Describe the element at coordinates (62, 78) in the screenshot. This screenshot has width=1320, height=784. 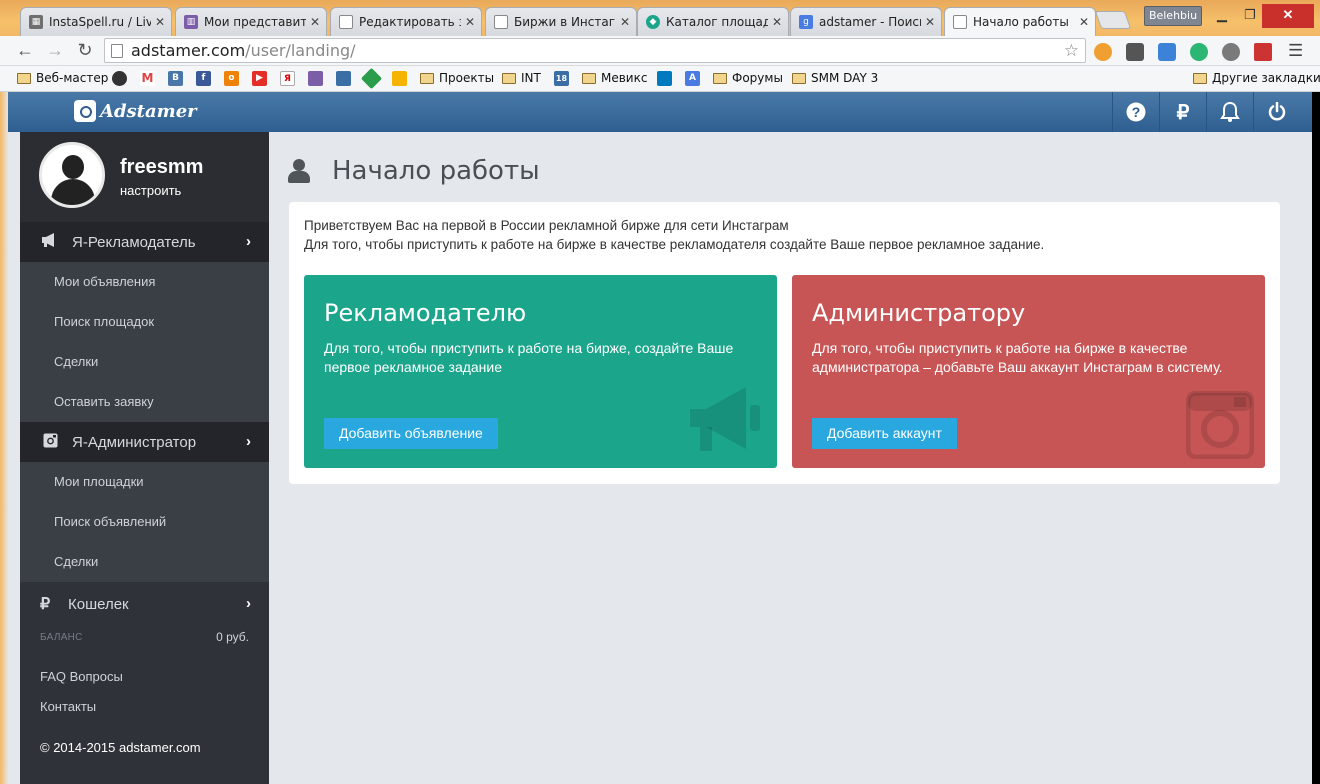
I see `bookmark-folder-web-master: Веб-мастер` at that location.